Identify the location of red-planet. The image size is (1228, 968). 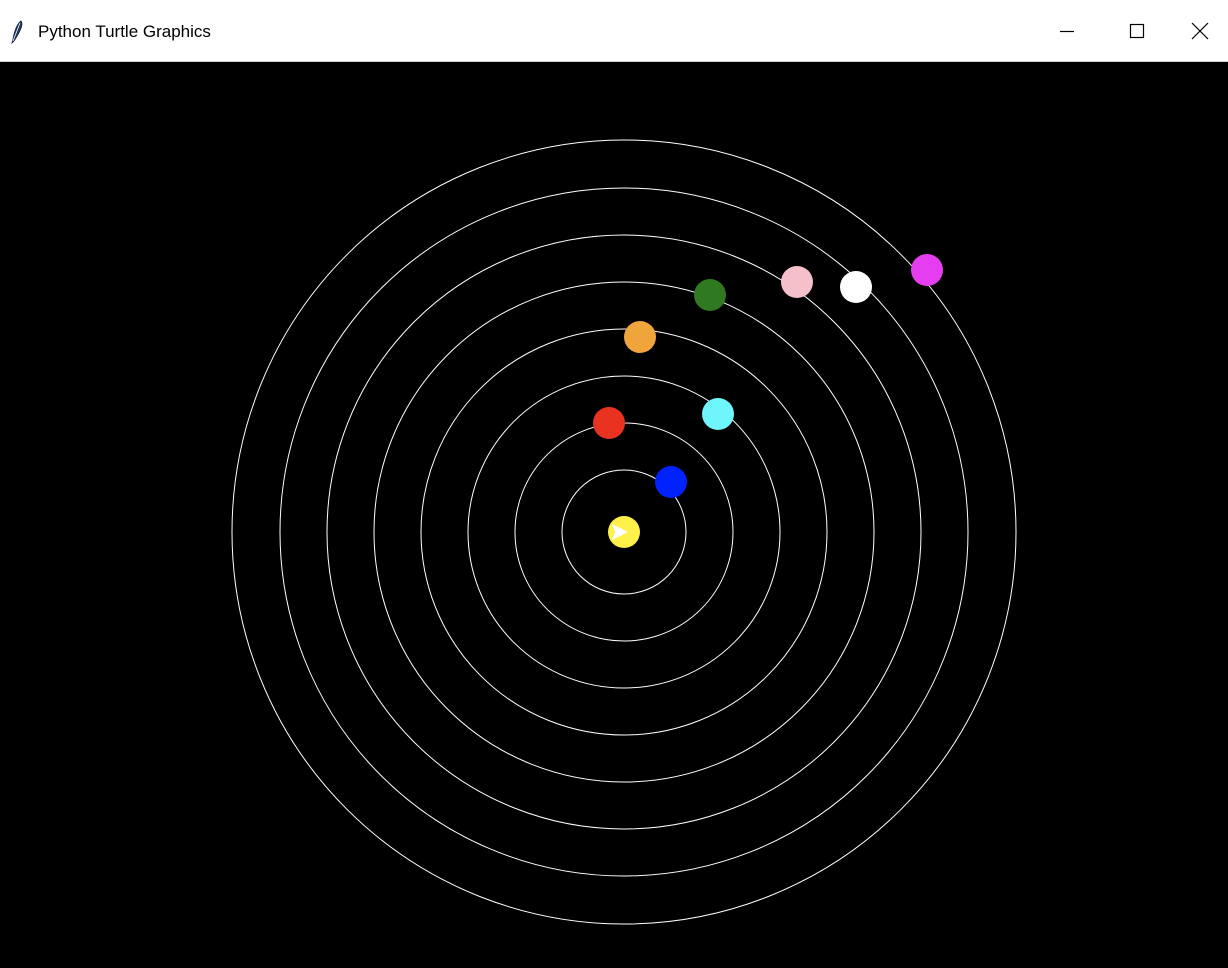
(609, 423).